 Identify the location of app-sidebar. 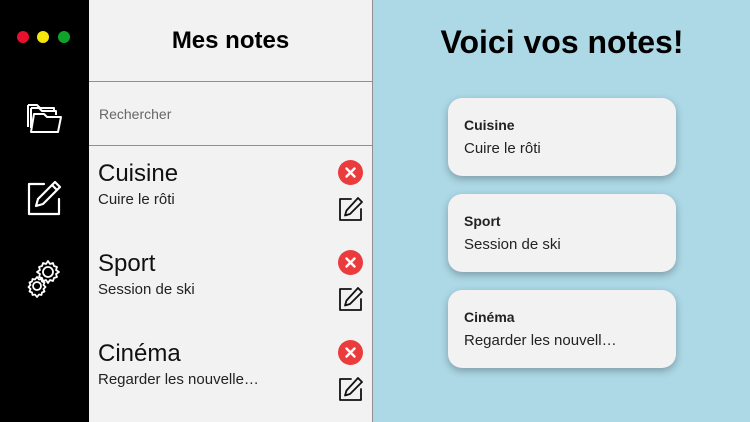
(44, 211).